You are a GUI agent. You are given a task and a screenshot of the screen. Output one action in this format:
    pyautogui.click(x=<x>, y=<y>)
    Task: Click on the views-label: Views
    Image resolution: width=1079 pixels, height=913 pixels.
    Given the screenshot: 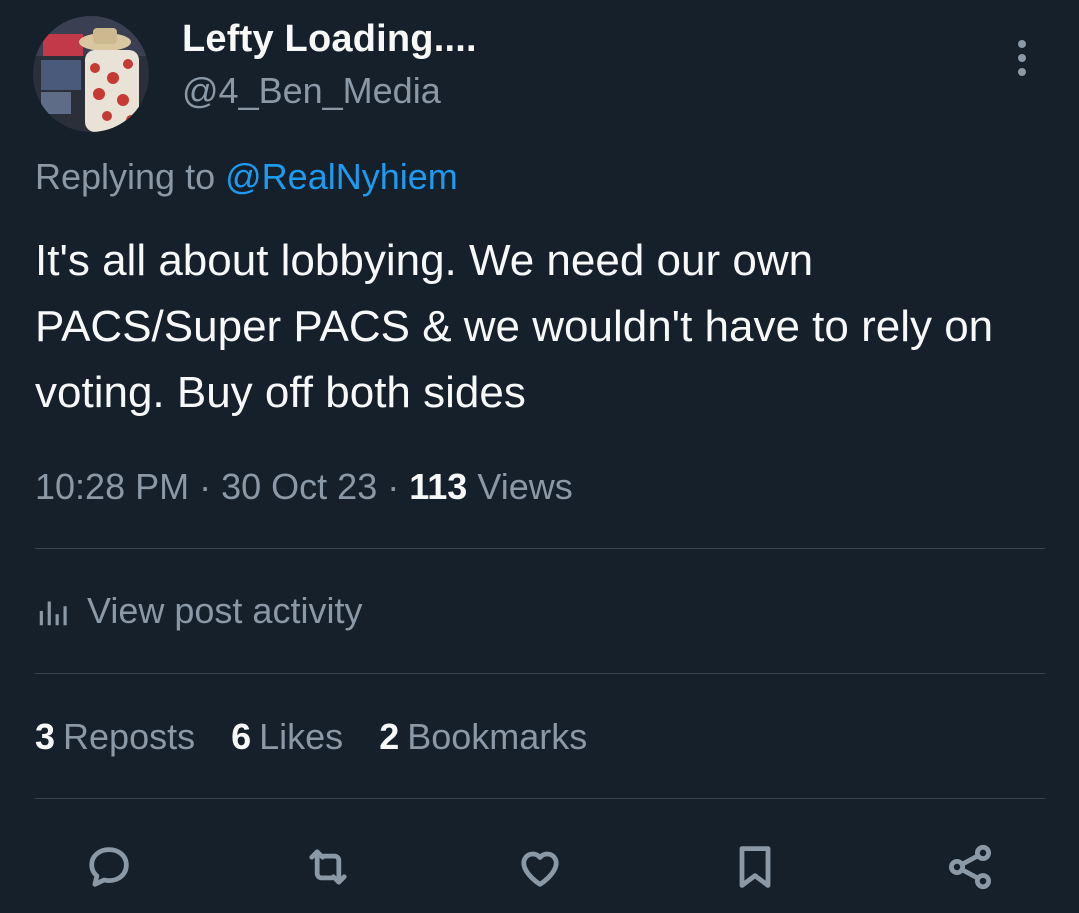 What is the action you would take?
    pyautogui.click(x=525, y=486)
    